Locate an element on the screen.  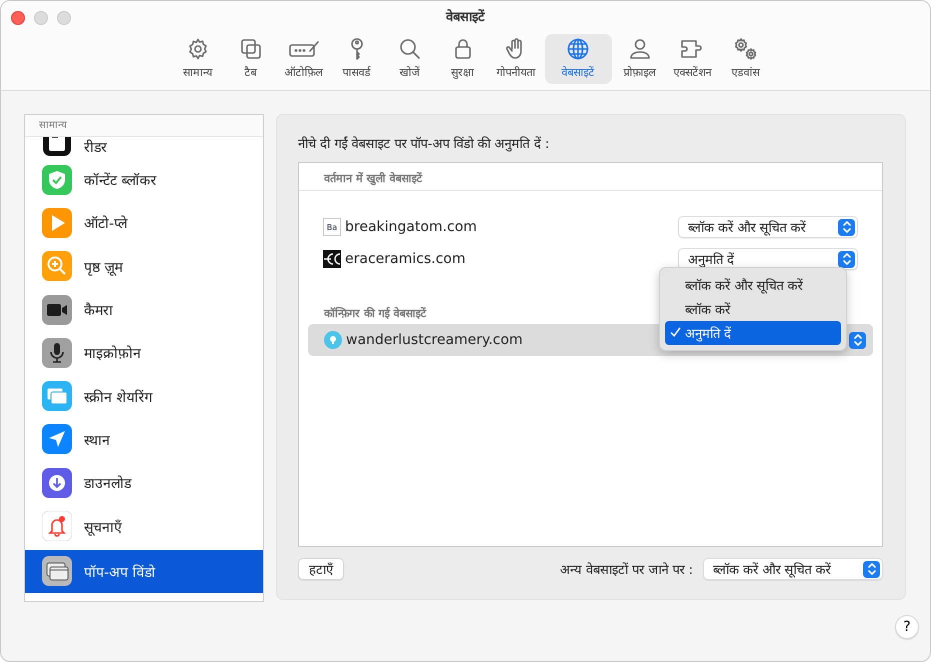
sidebar-item: ऑटो-प्ले is located at coordinates (144, 223).